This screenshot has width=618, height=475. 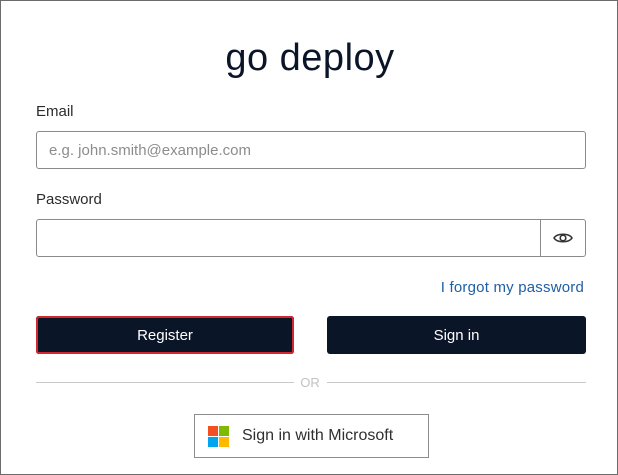 I want to click on eye-icon, so click(x=563, y=238).